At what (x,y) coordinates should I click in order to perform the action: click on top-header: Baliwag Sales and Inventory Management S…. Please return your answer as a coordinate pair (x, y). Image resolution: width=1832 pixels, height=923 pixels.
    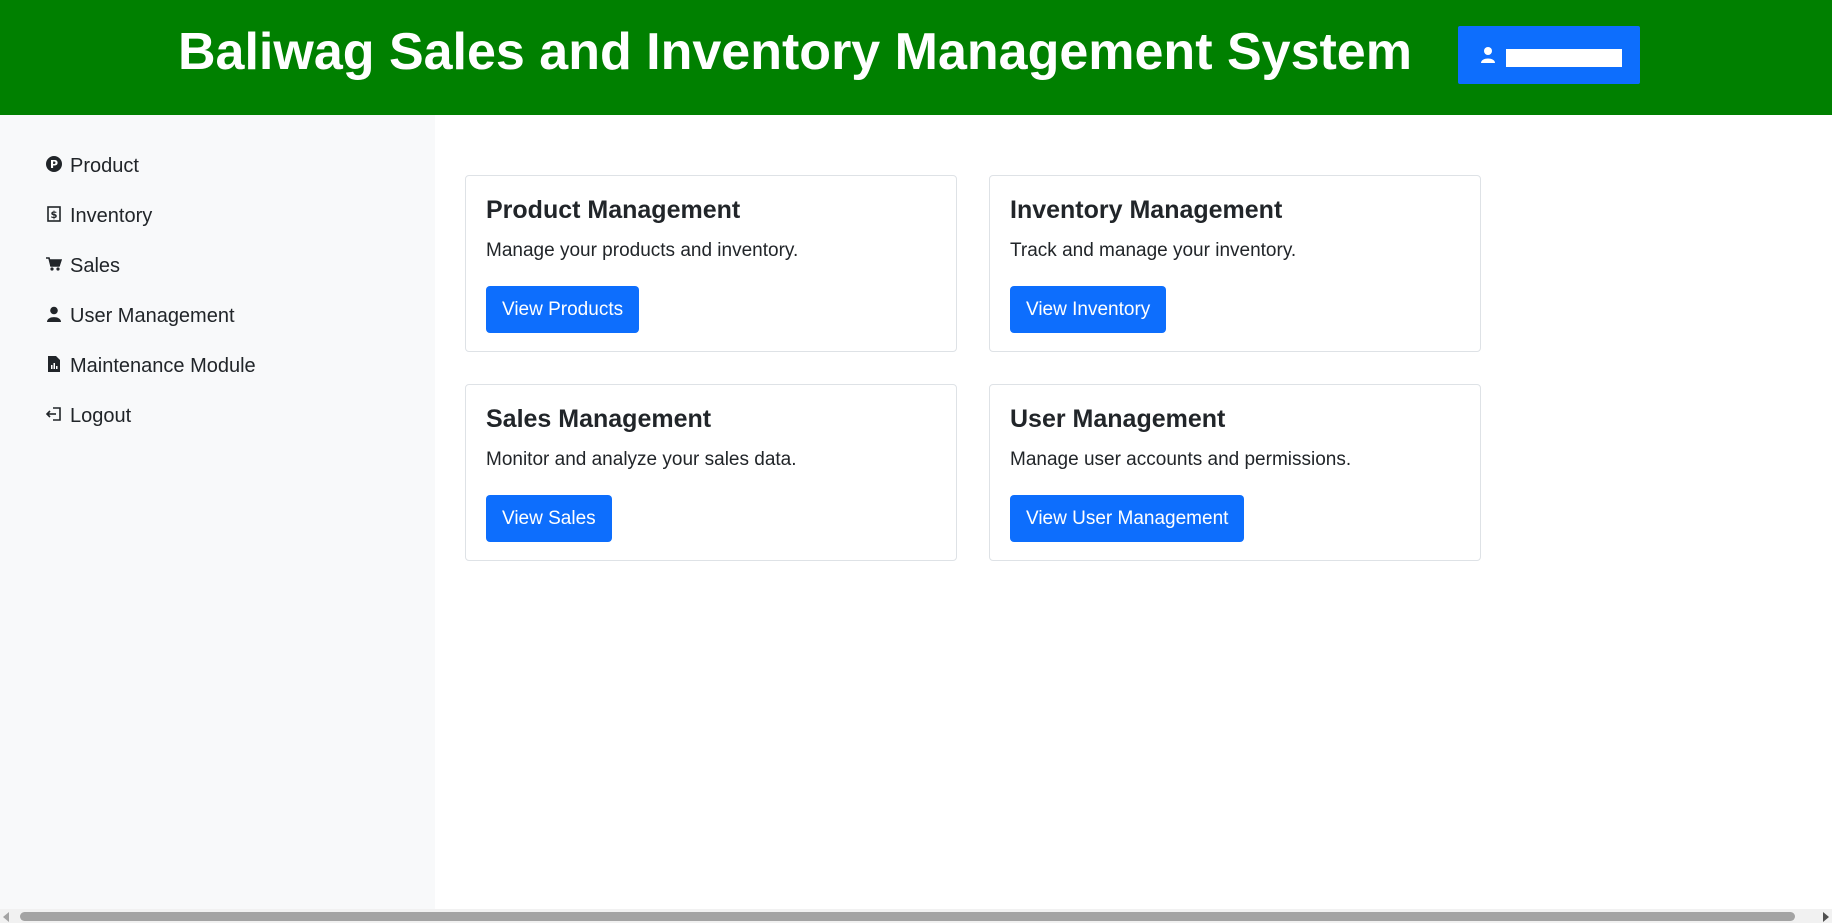
    Looking at the image, I should click on (916, 57).